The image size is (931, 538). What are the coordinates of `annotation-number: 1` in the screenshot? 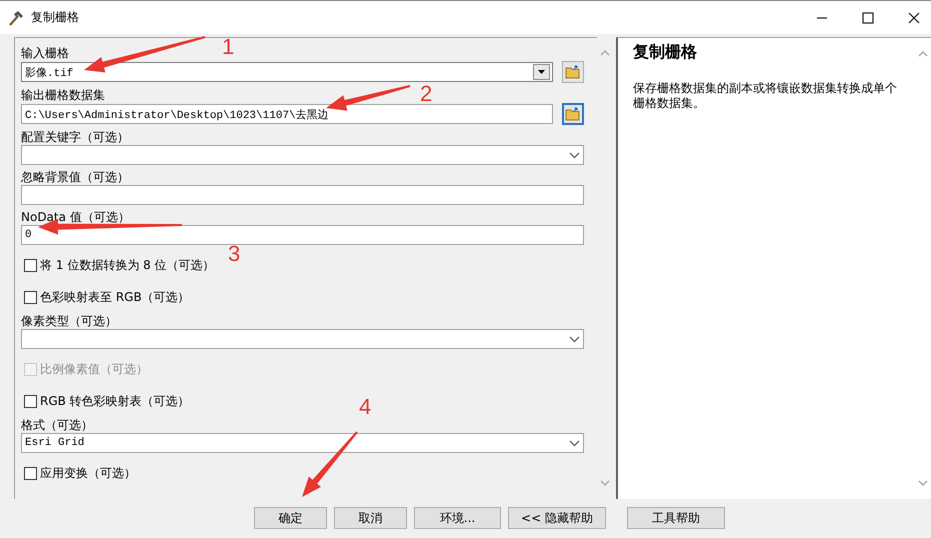 It's located at (228, 46).